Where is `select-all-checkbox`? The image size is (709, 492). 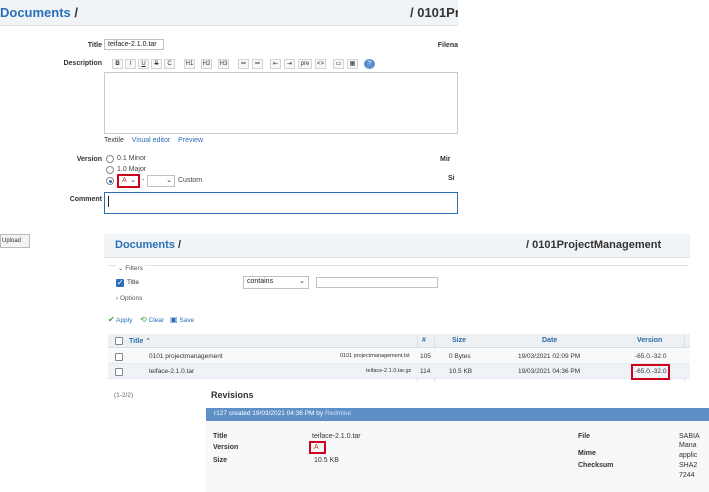 select-all-checkbox is located at coordinates (119, 341).